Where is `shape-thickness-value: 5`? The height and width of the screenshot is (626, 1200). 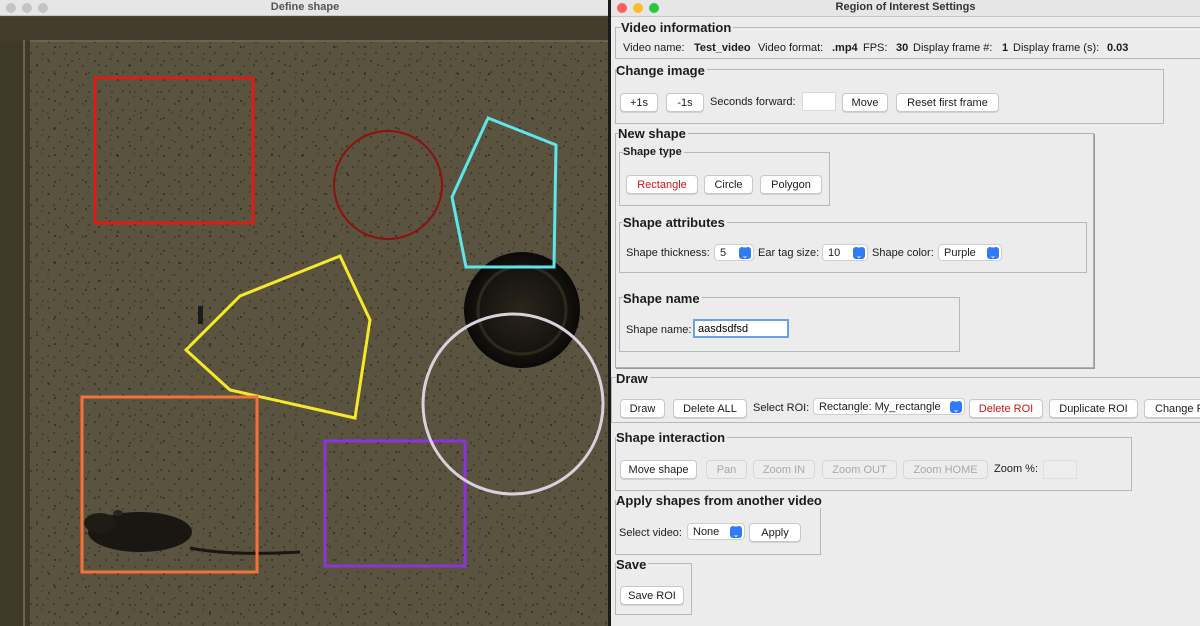
shape-thickness-value: 5 is located at coordinates (723, 252).